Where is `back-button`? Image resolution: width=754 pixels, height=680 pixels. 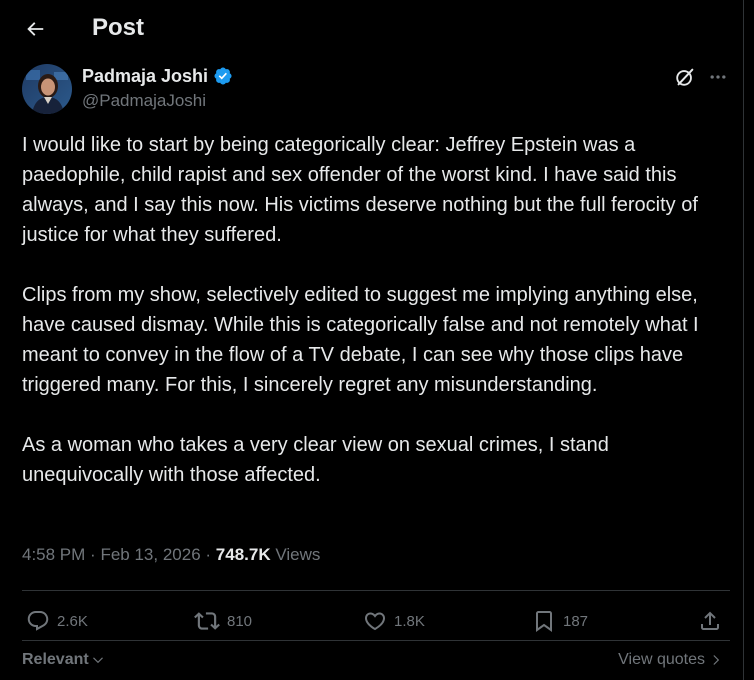 back-button is located at coordinates (35, 29).